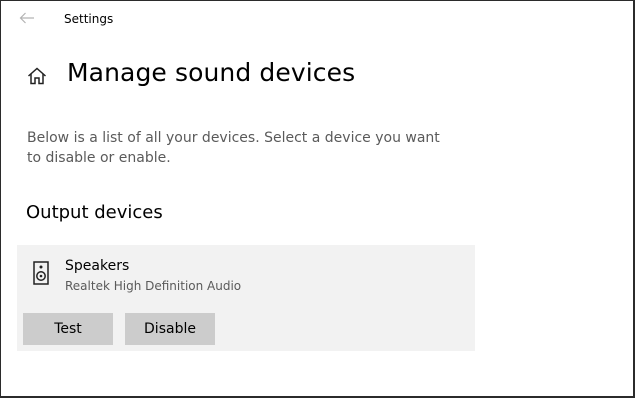 The height and width of the screenshot is (398, 635). What do you see at coordinates (68, 329) in the screenshot?
I see `test-button: Test` at bounding box center [68, 329].